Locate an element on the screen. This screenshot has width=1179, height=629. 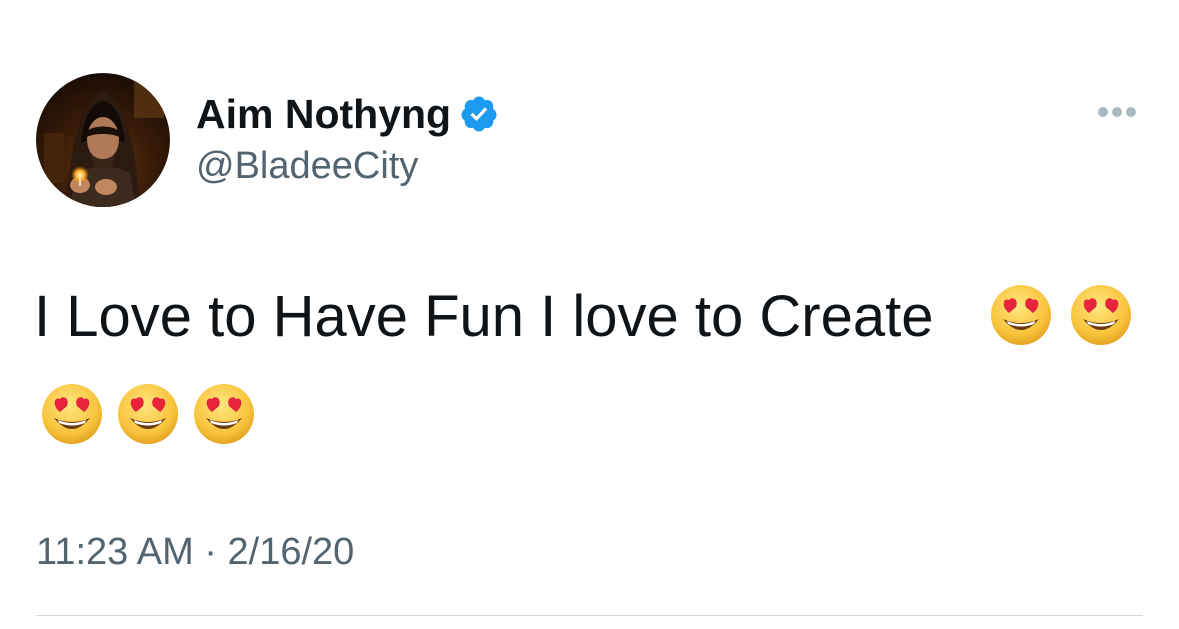
author-display-name: Aim Nothyng is located at coordinates (347, 114).